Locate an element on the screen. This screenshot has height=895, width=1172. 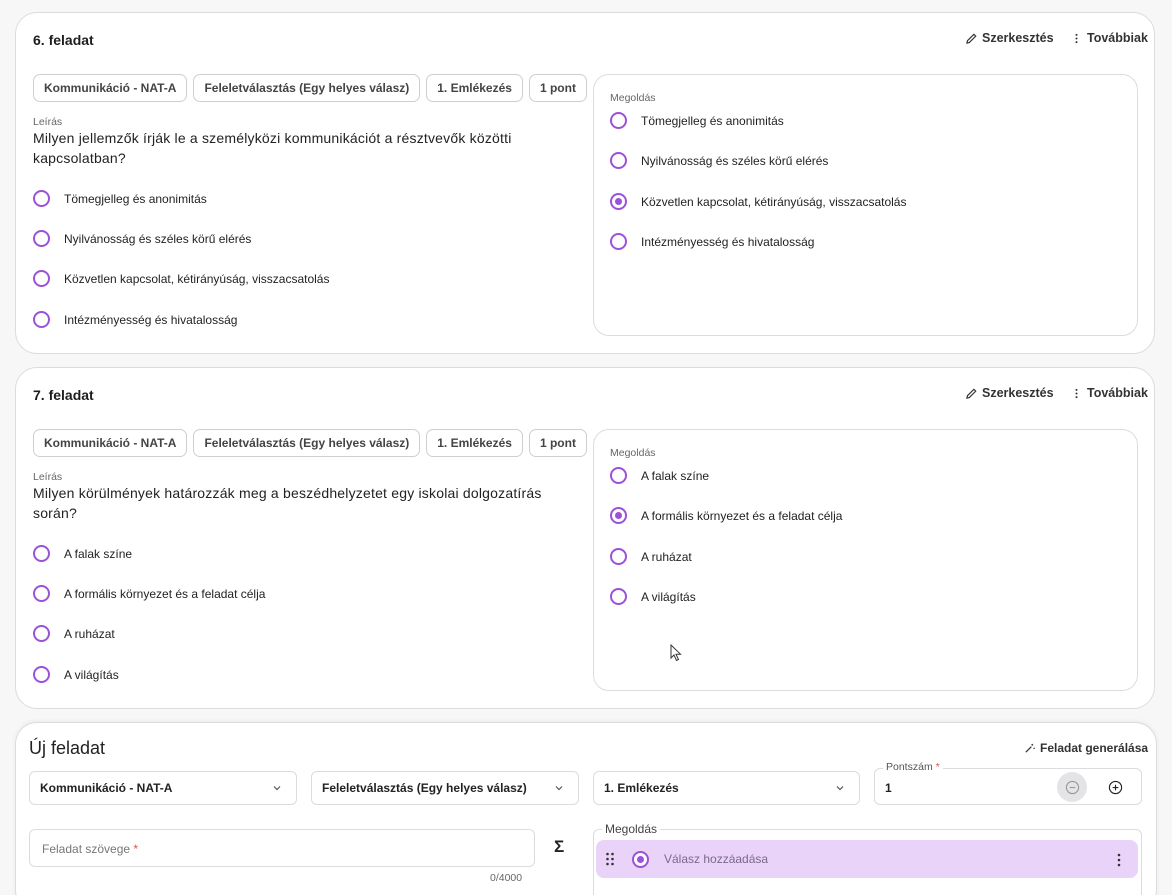
option: Nyilvánosság és széles körű elérés is located at coordinates (142, 238).